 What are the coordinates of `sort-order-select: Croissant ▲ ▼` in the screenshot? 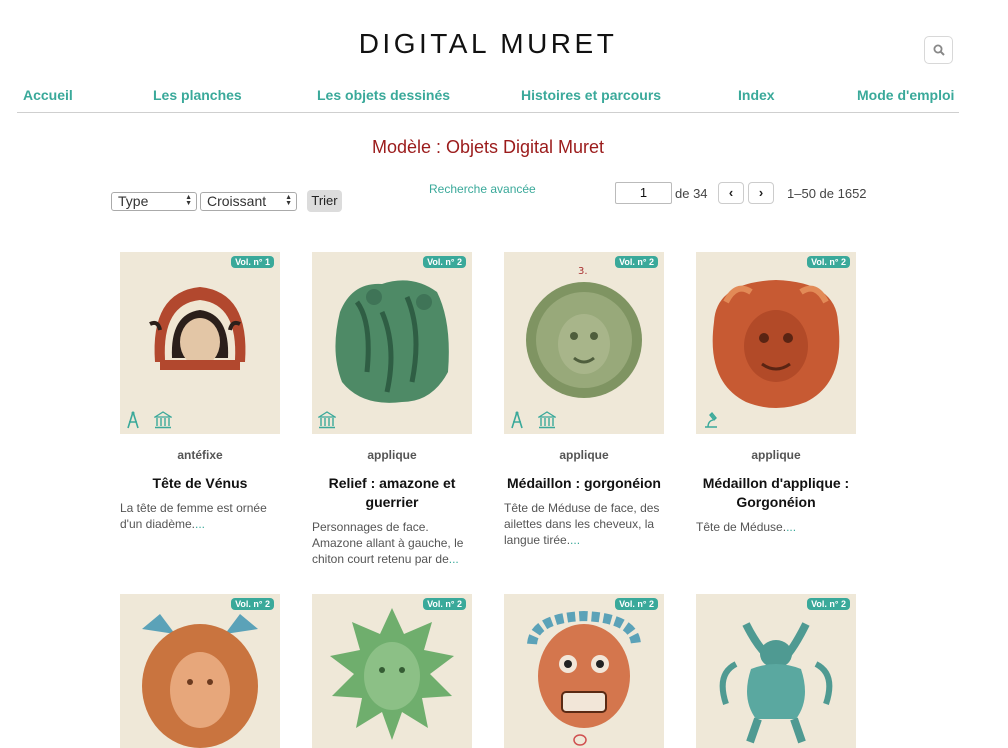 It's located at (248, 201).